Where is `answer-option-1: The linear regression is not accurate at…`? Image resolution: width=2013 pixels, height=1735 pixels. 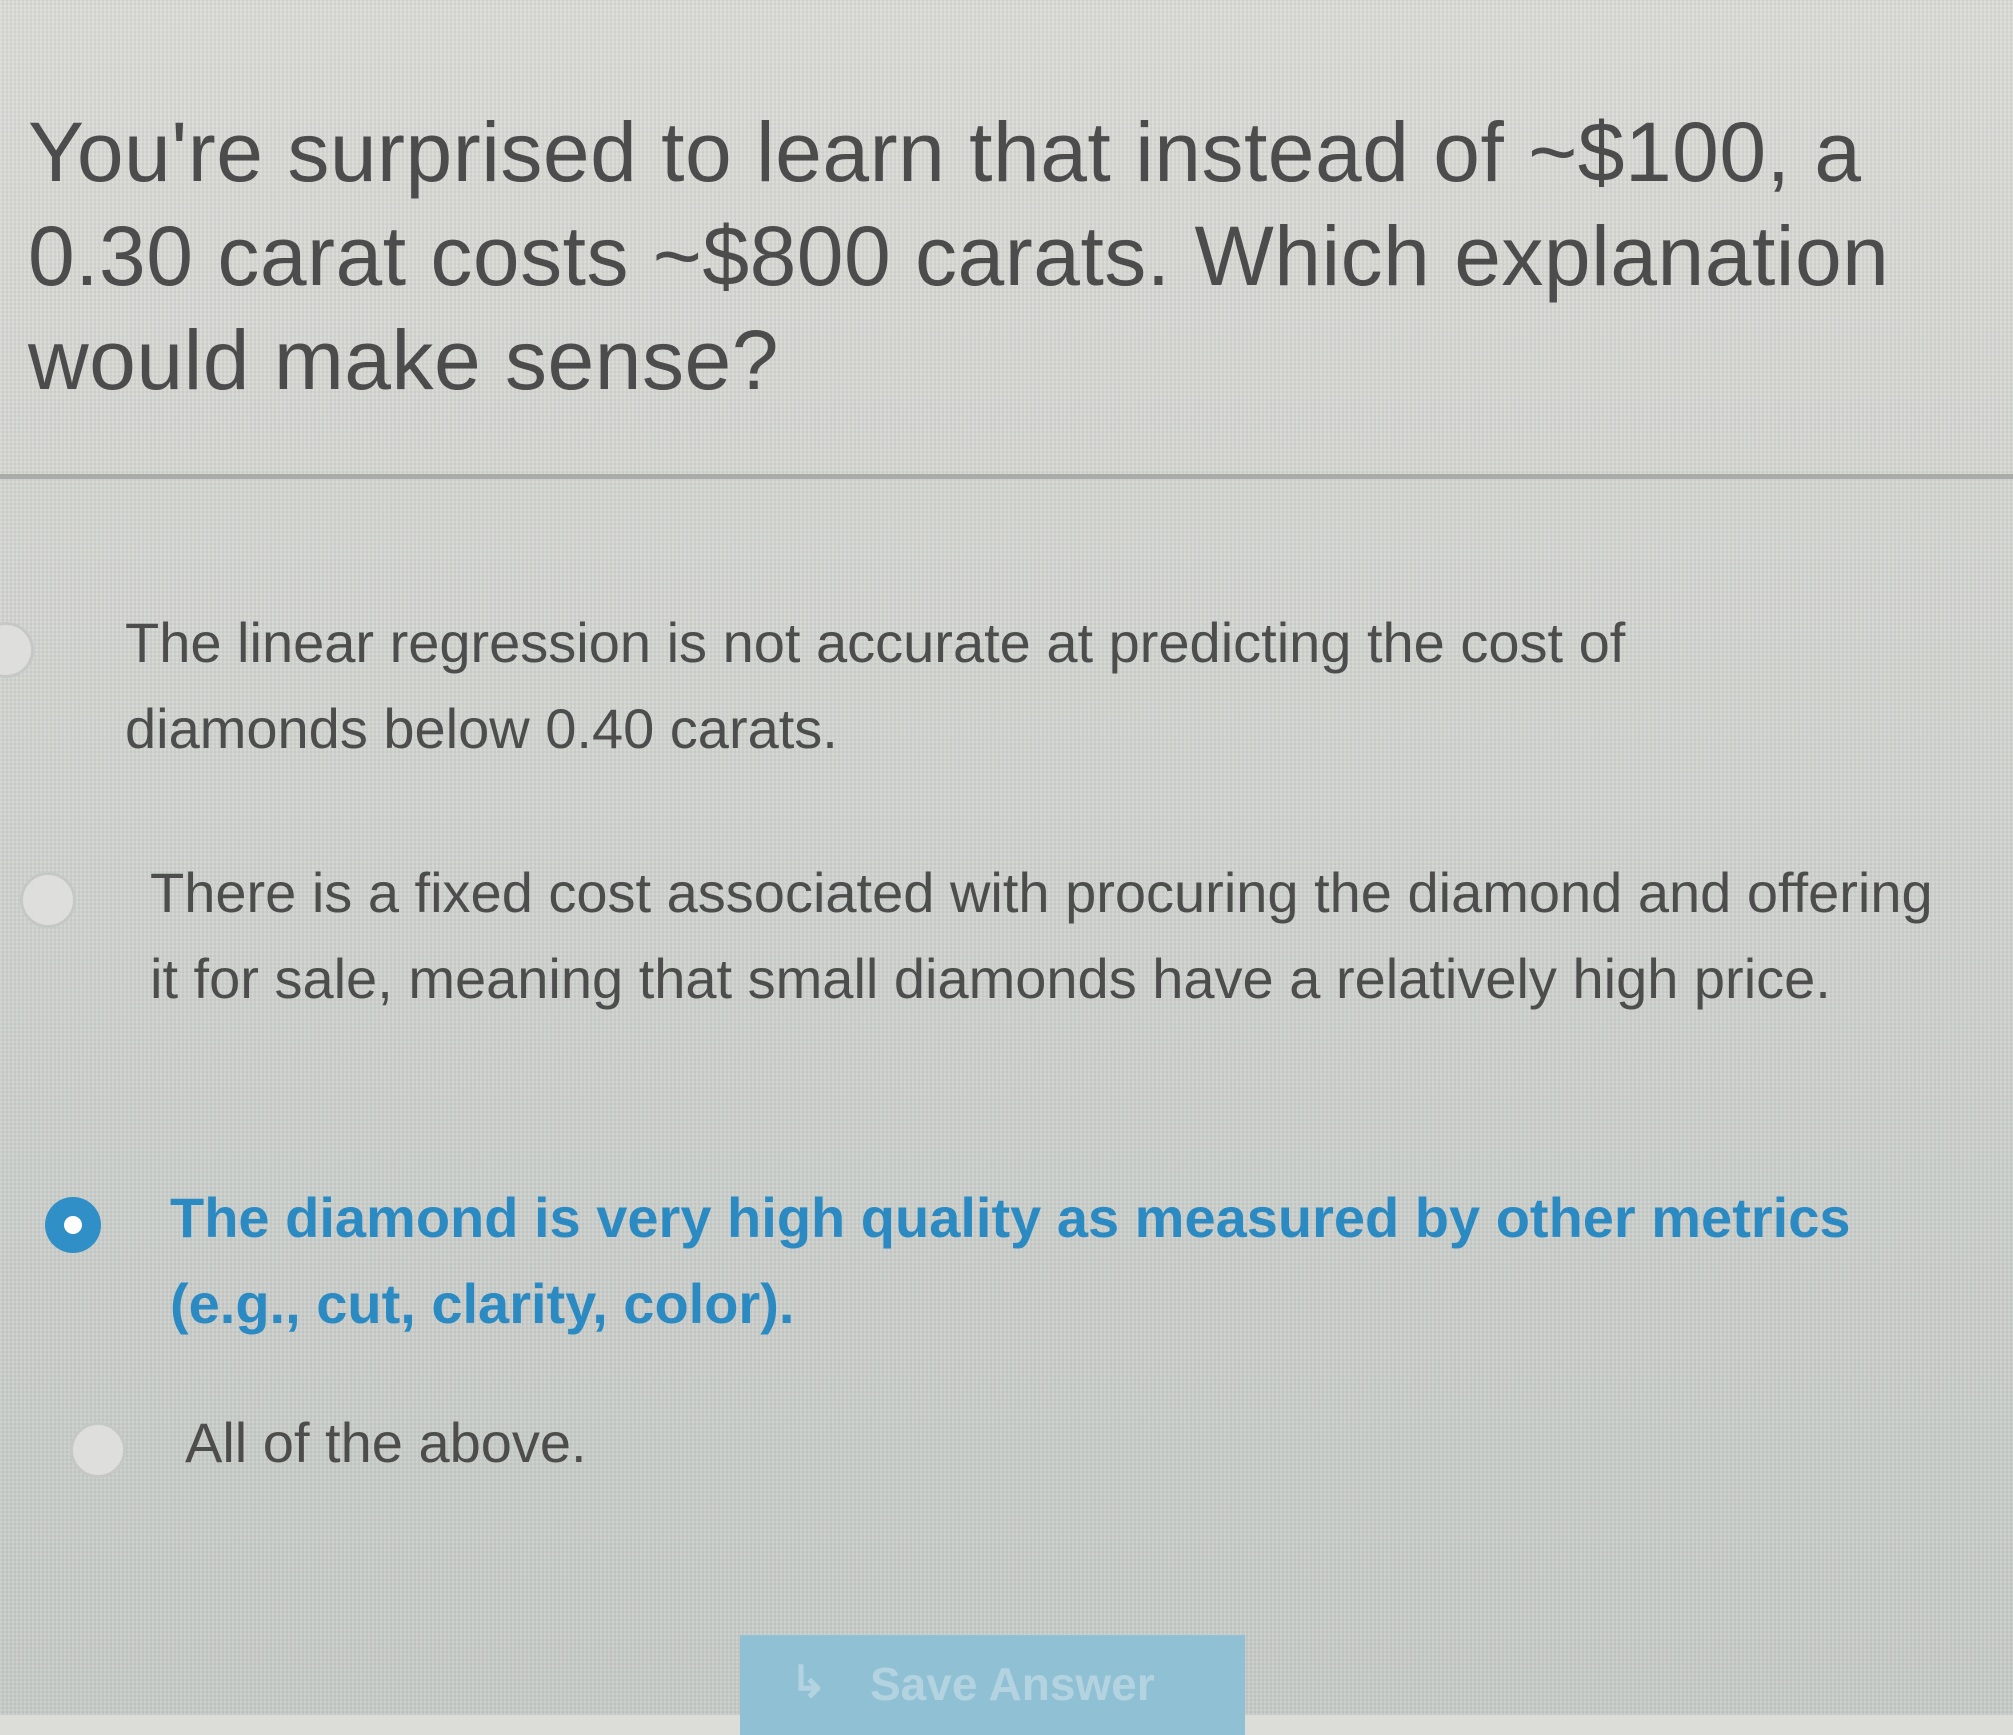 answer-option-1: The linear regression is not accurate at… is located at coordinates (1006, 690).